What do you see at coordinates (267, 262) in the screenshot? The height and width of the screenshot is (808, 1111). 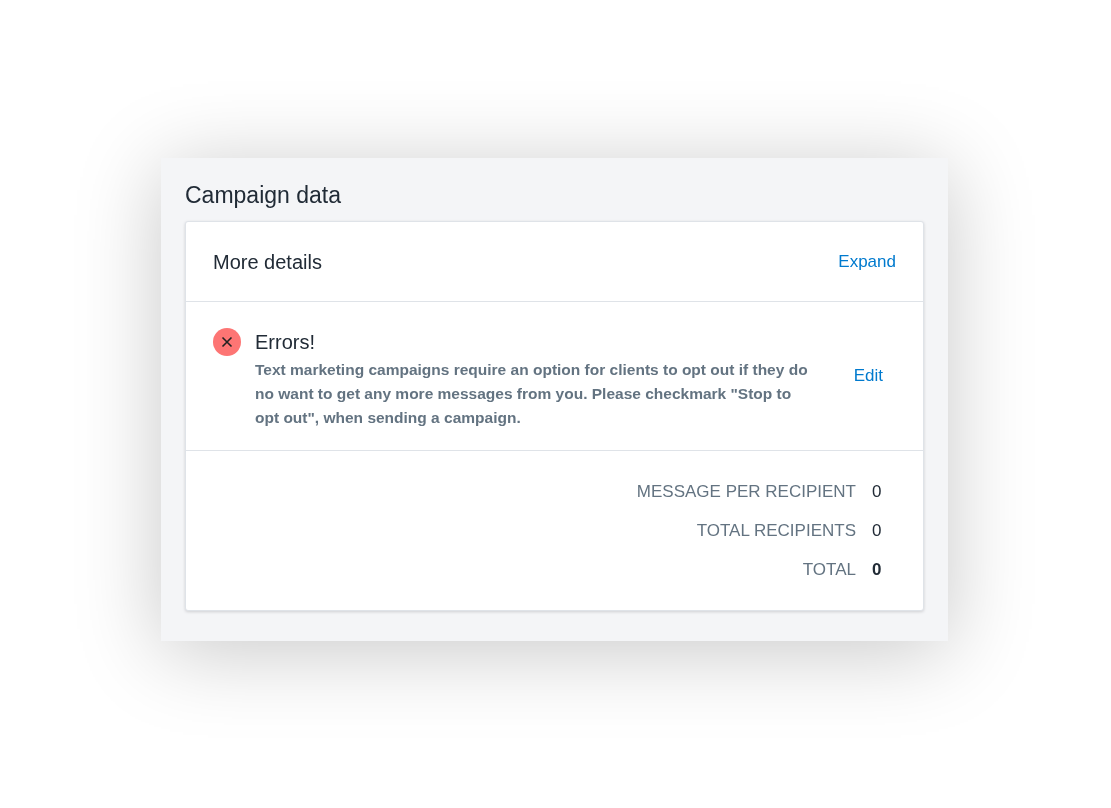 I see `section-title: More details` at bounding box center [267, 262].